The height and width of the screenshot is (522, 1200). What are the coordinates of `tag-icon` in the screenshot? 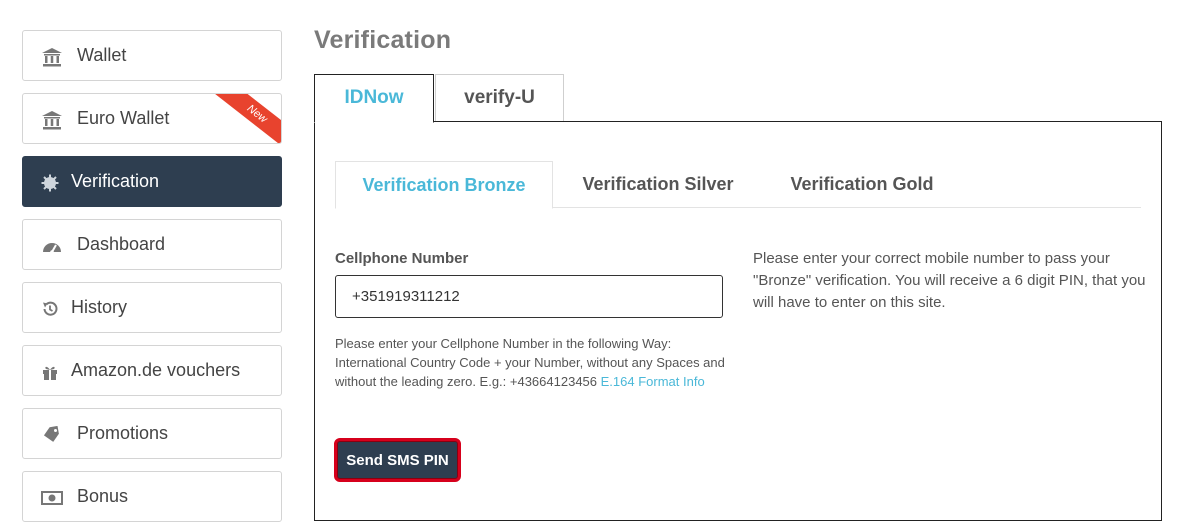 It's located at (52, 435).